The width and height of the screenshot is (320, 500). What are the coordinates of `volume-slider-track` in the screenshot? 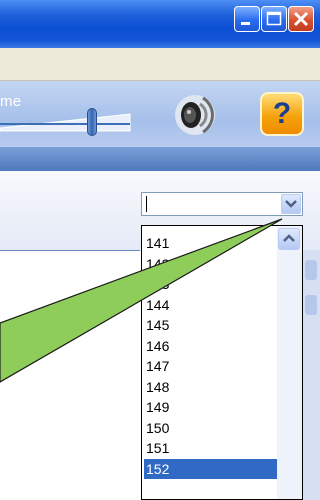 It's located at (66, 121).